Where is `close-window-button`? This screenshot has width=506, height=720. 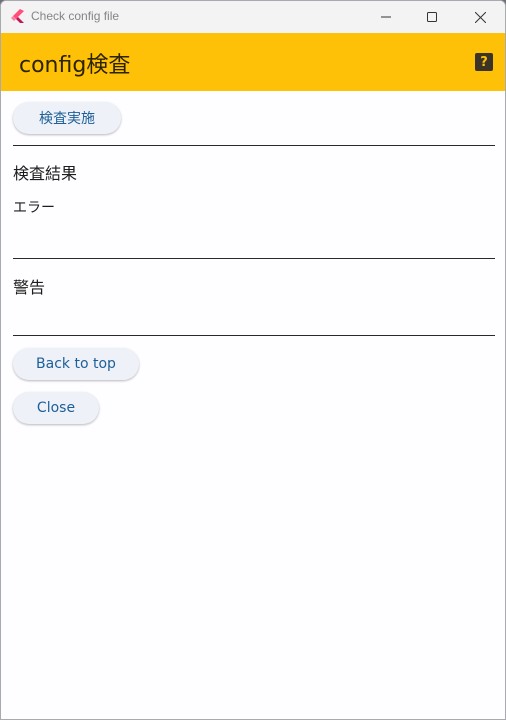 close-window-button is located at coordinates (480, 17).